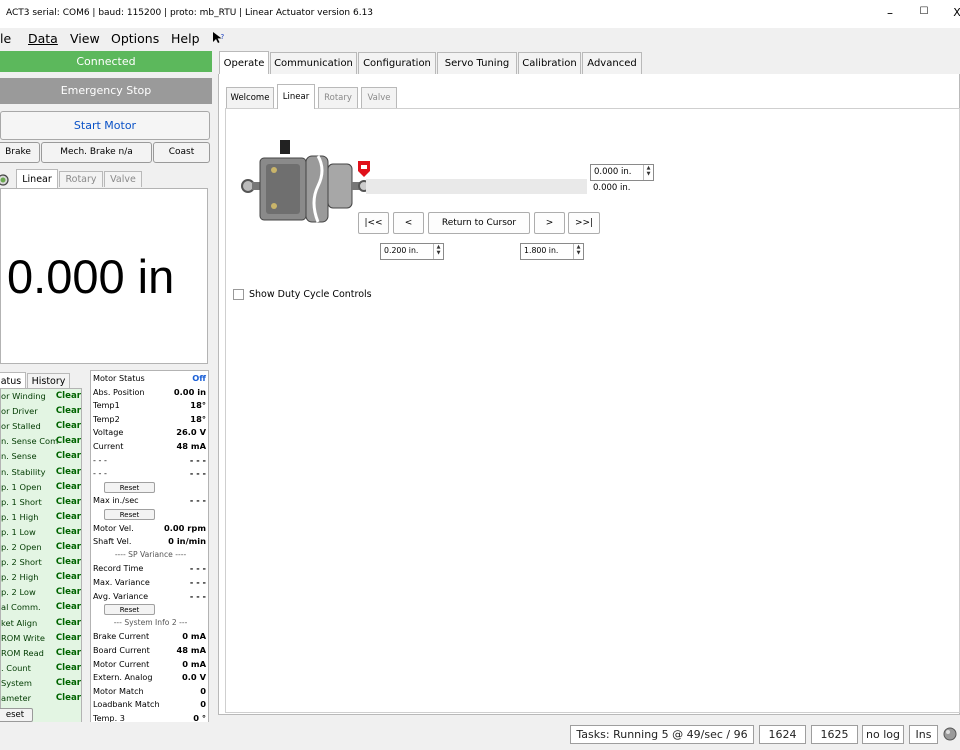 This screenshot has height=750, width=960. I want to click on menu-file: le, so click(5, 38).